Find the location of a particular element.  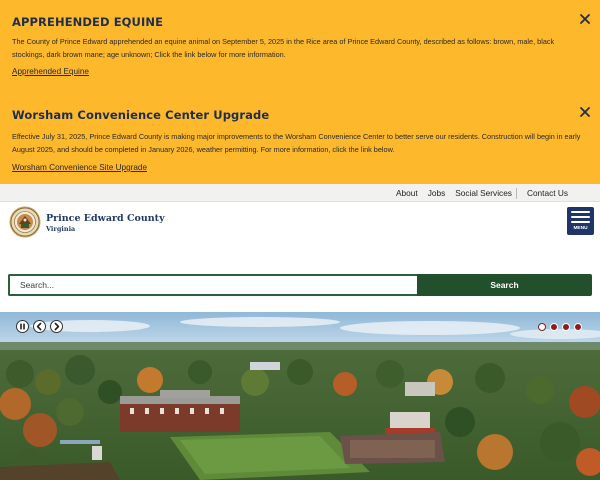

pause-icon is located at coordinates (22, 326).